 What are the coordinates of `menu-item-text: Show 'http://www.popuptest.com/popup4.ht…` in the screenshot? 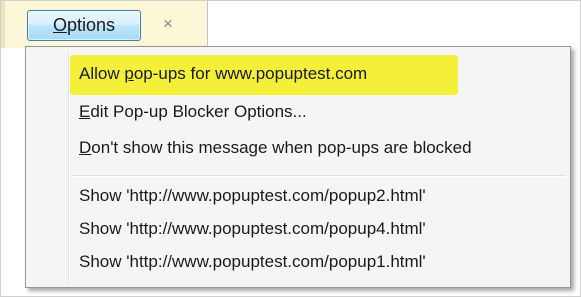 It's located at (252, 228).